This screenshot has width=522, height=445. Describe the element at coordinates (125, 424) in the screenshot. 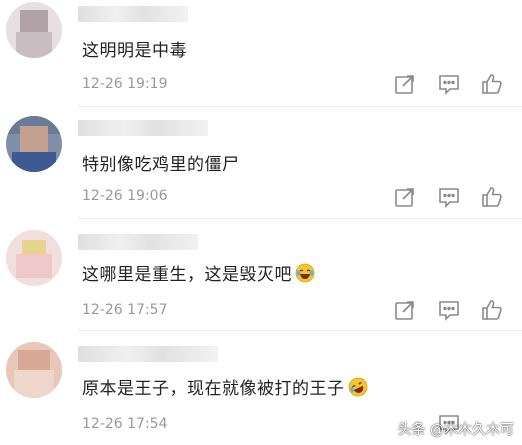

I see `comment-time: 12-26 17:54` at that location.